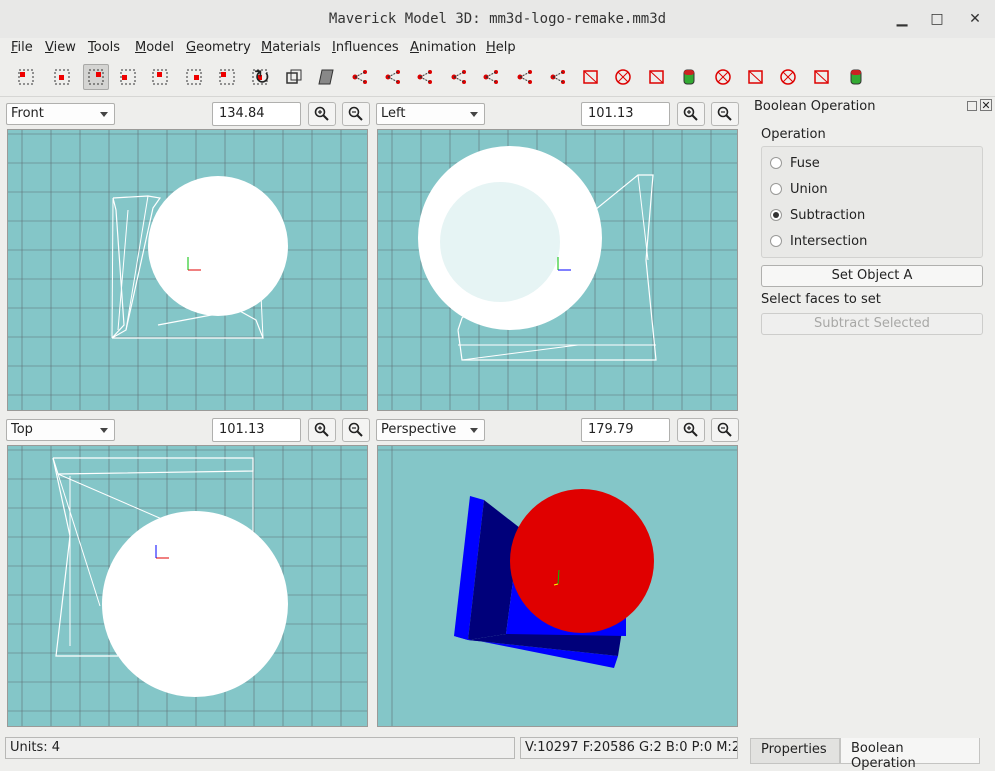  Describe the element at coordinates (256, 430) in the screenshot. I see `zoom-input-top: 101.13` at that location.